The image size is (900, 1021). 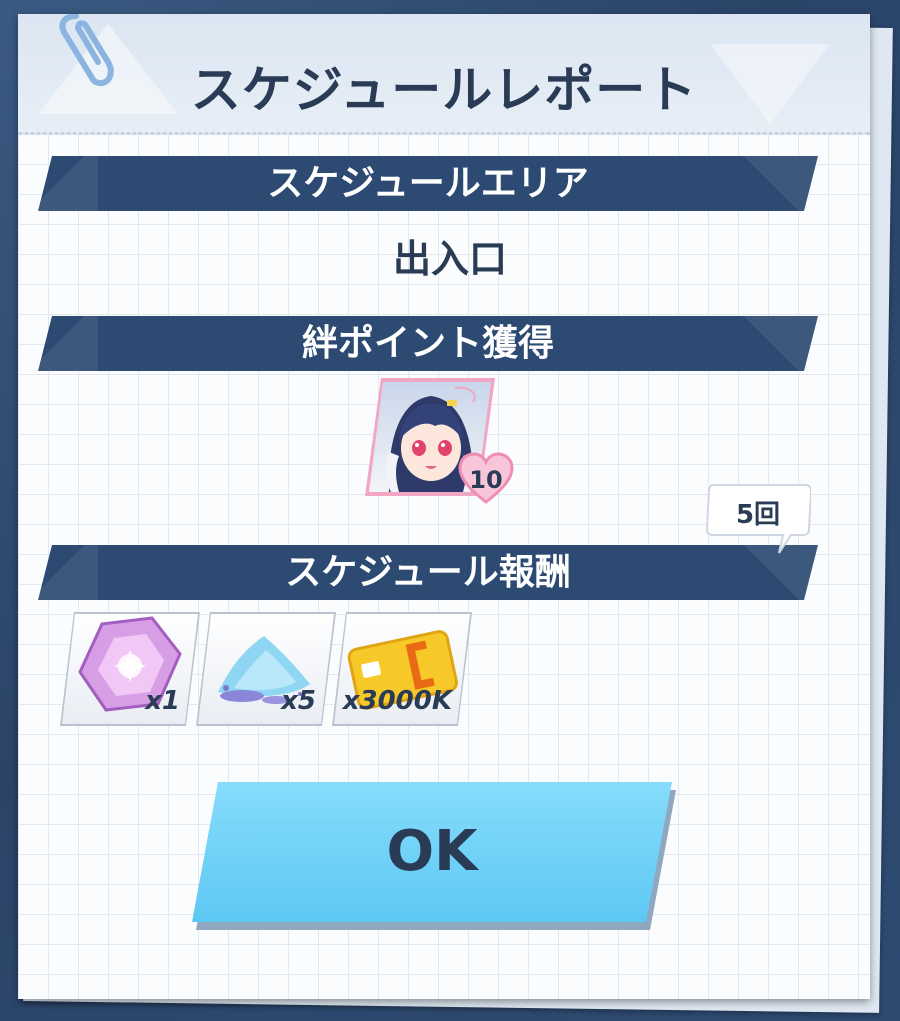 I want to click on bond-points-value: 10, so click(x=486, y=480).